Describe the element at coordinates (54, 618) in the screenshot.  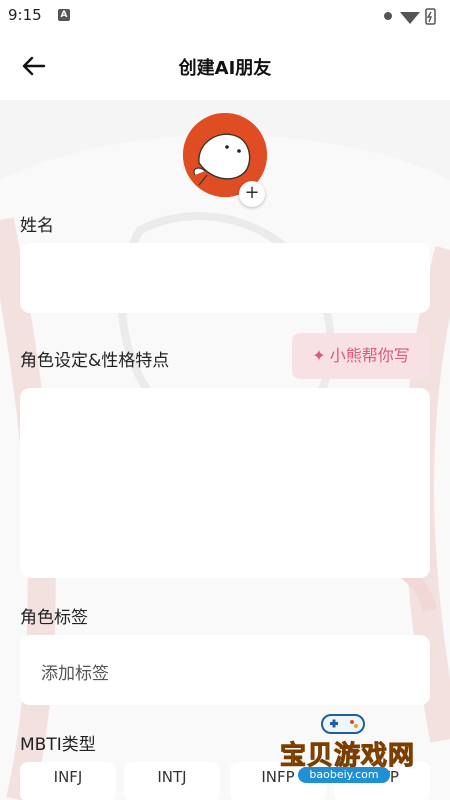
I see `tags-label: 角色标签` at that location.